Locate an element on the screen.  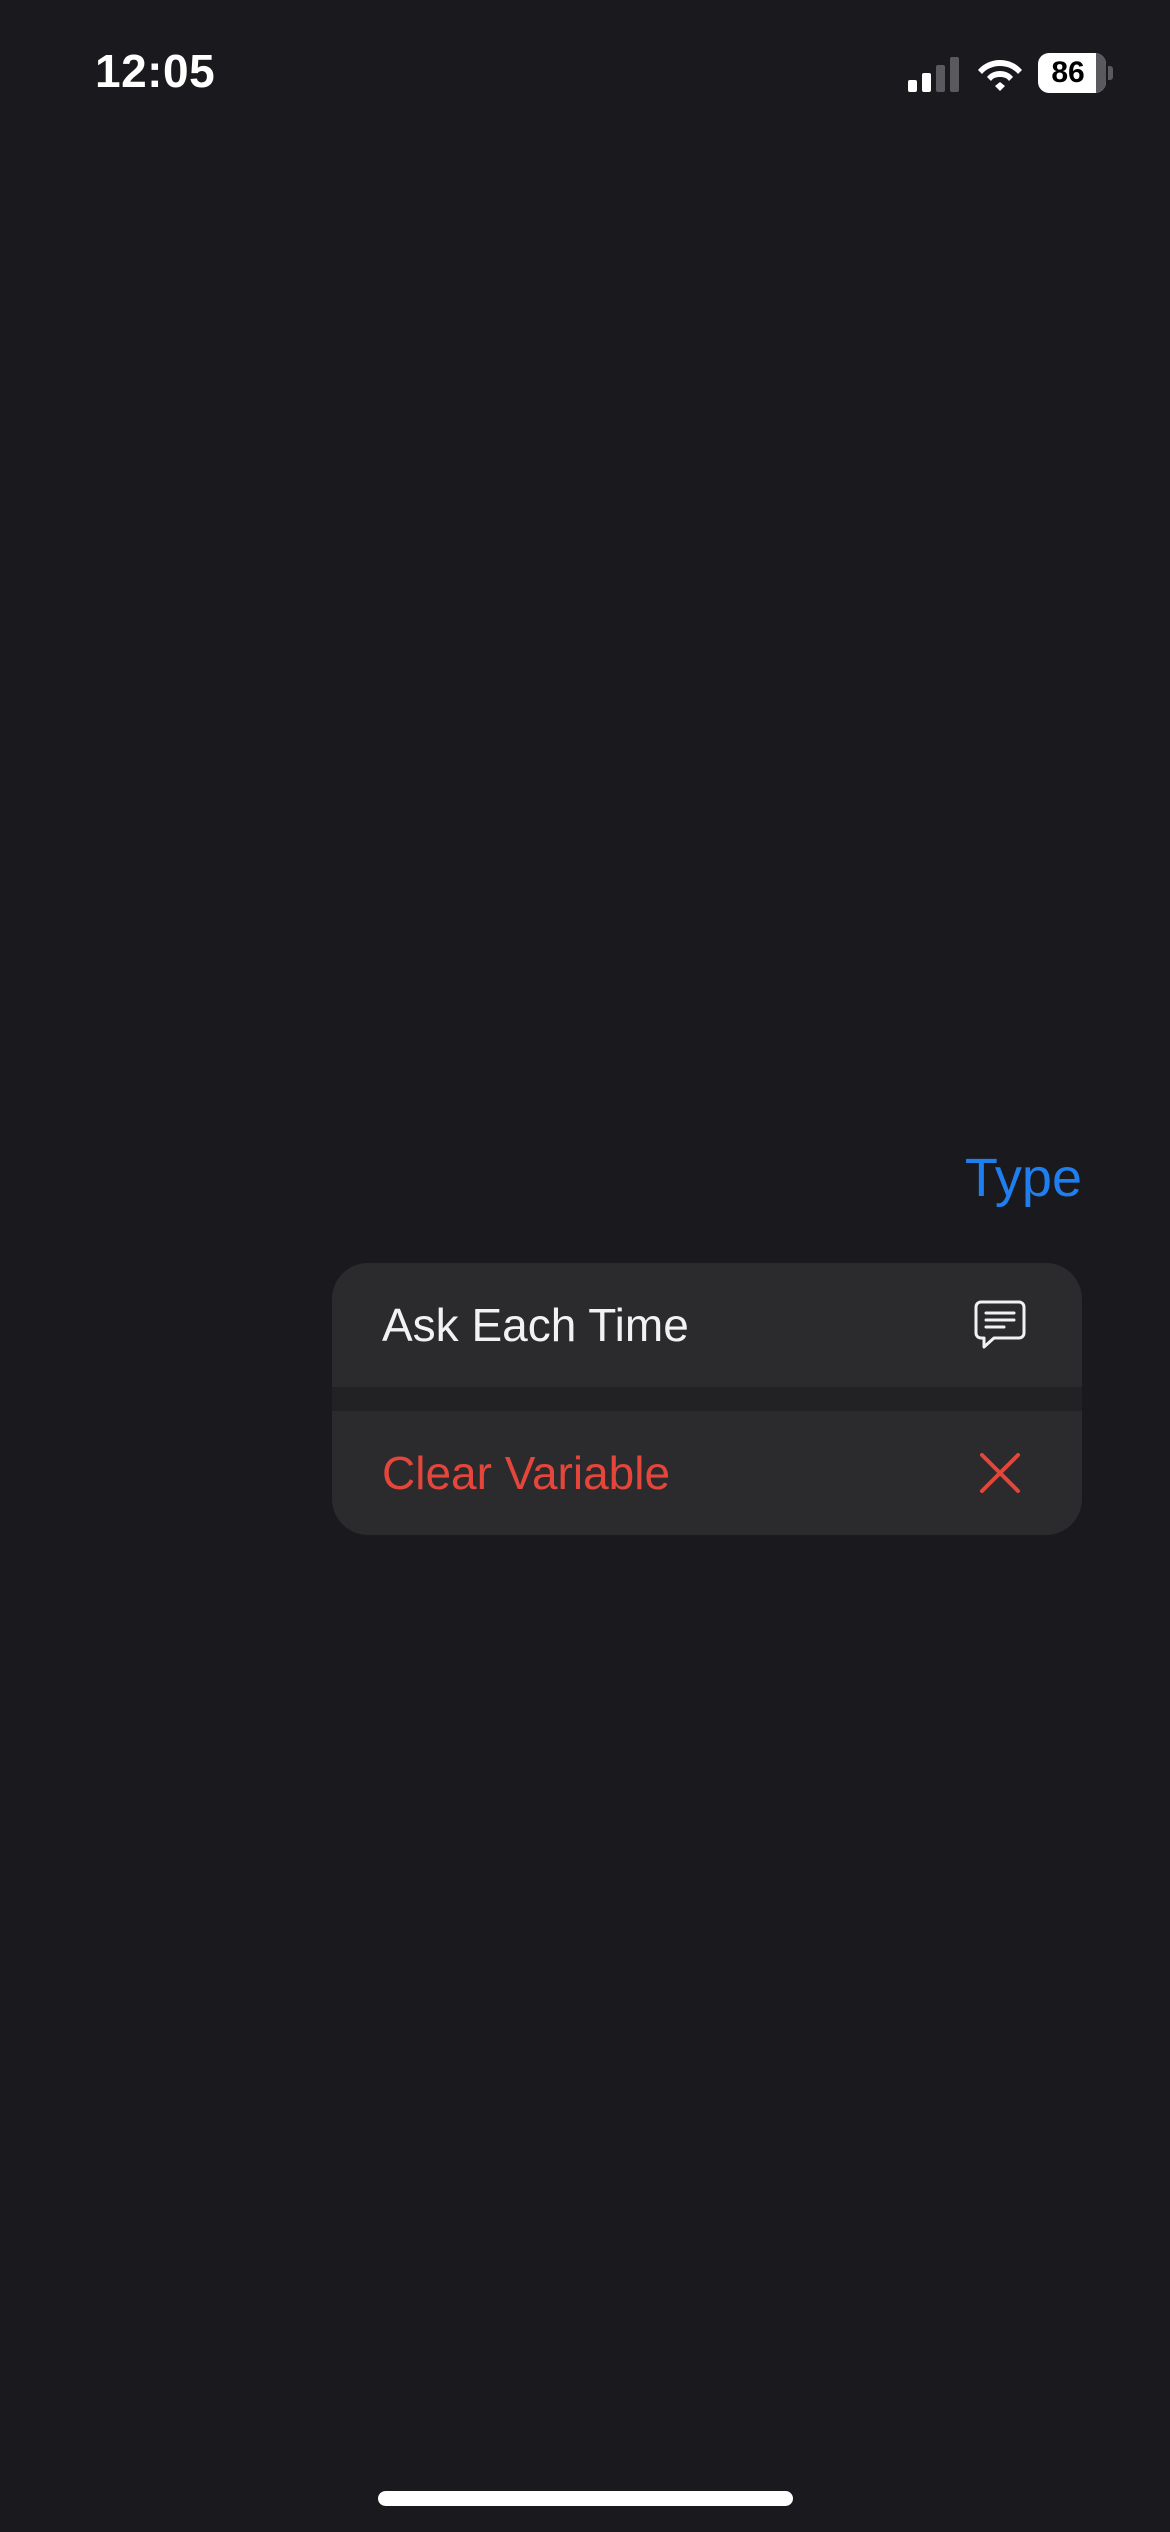
cellular-signal-icon is located at coordinates (933, 74).